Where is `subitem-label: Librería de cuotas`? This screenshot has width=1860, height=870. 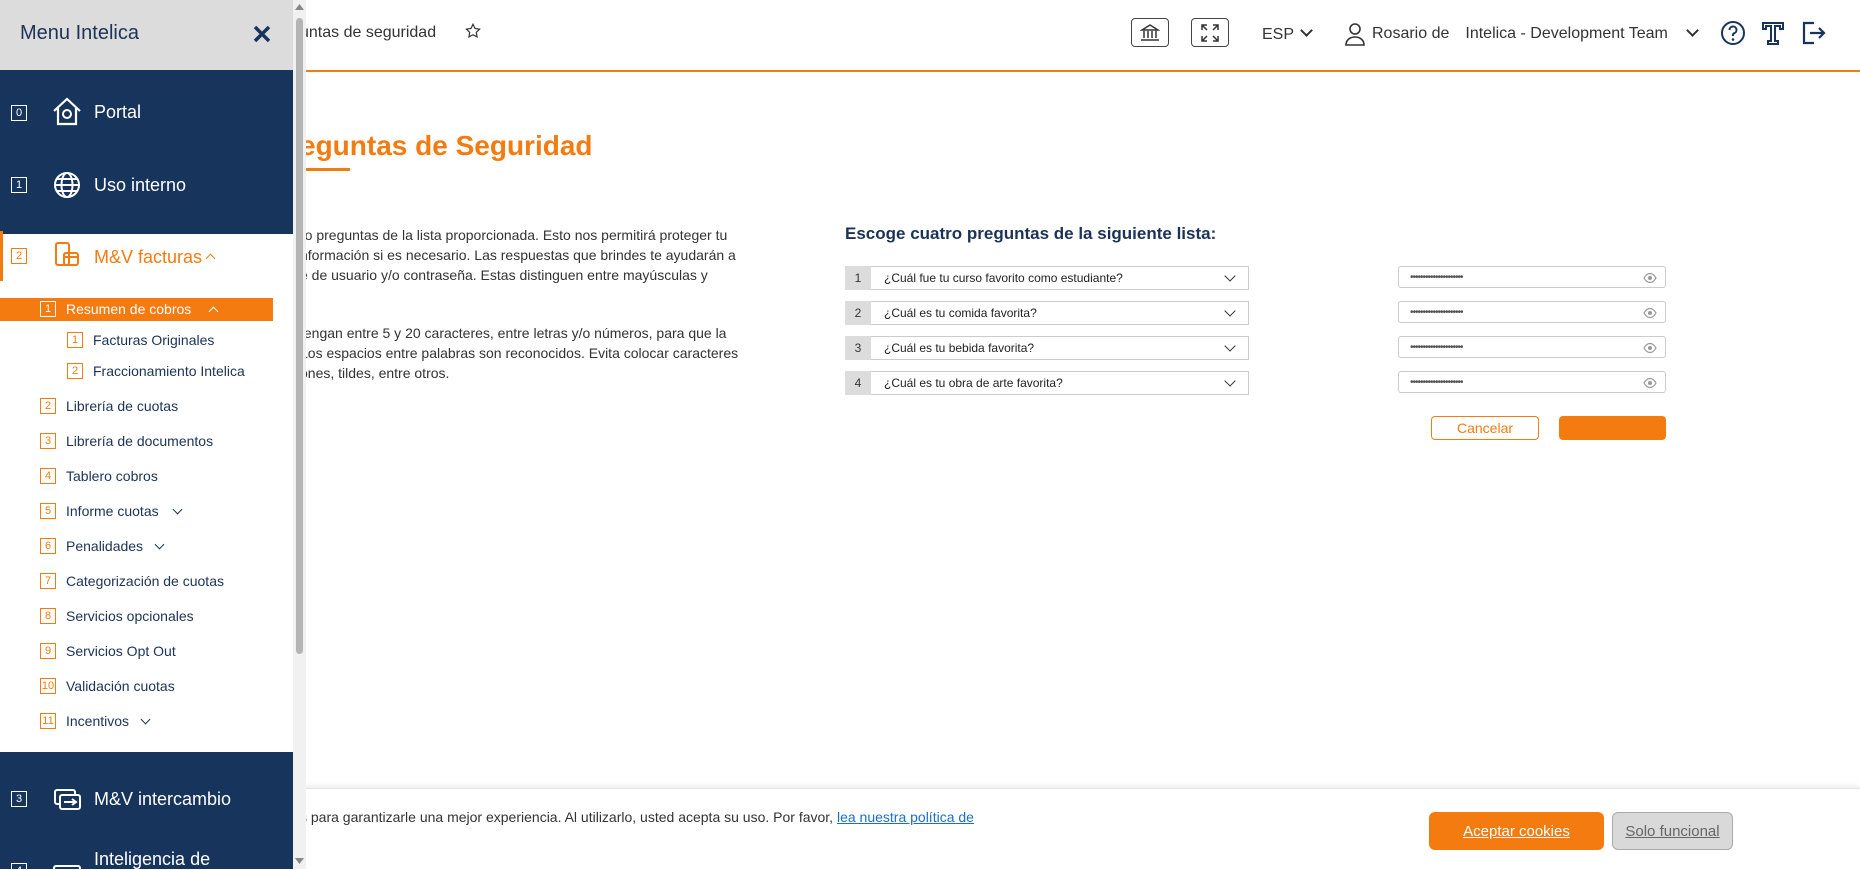 subitem-label: Librería de cuotas is located at coordinates (122, 406).